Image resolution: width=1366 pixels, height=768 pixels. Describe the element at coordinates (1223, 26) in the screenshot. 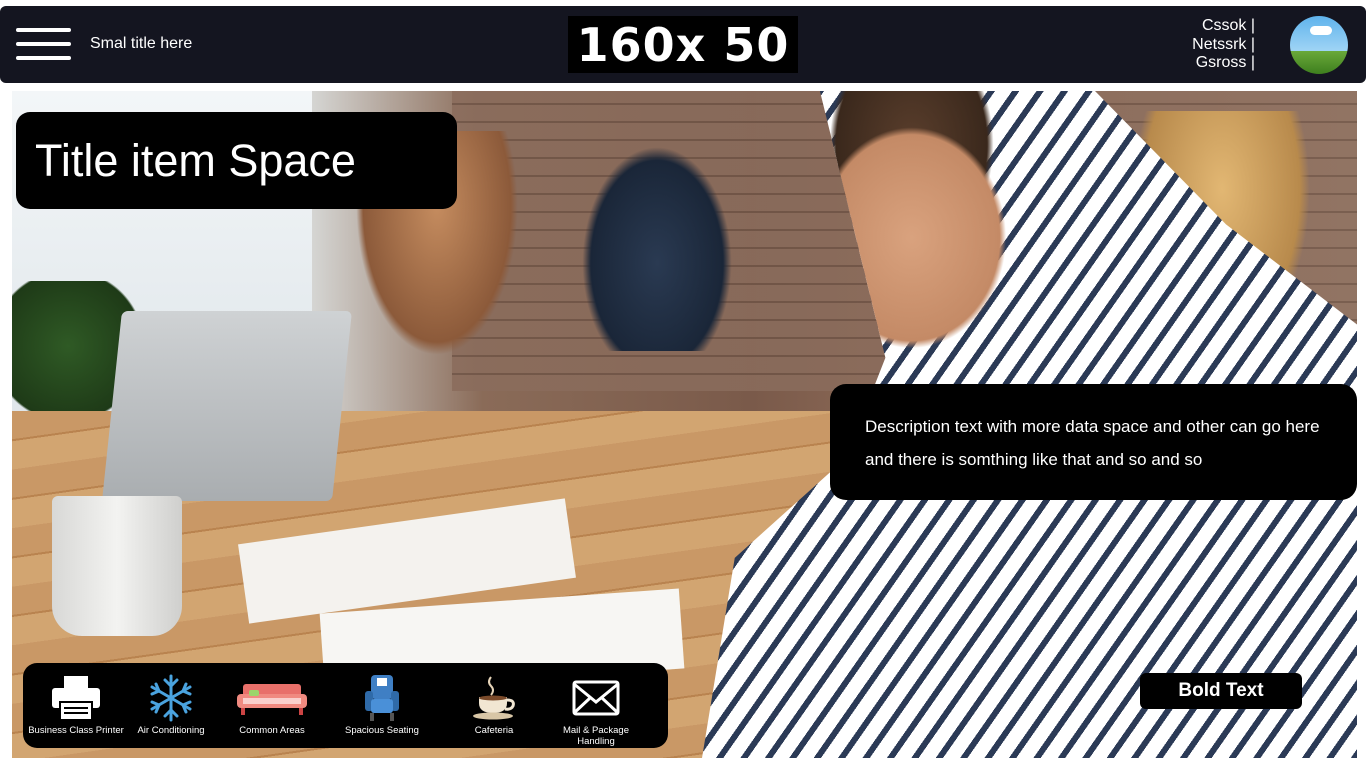

I see `user-link-1: Cssok |` at that location.